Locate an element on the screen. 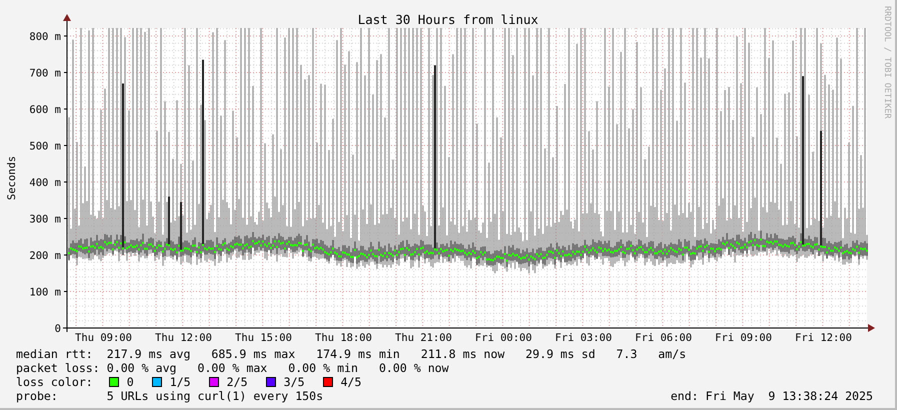  x-tick-label: Thu 15:00 is located at coordinates (263, 336).